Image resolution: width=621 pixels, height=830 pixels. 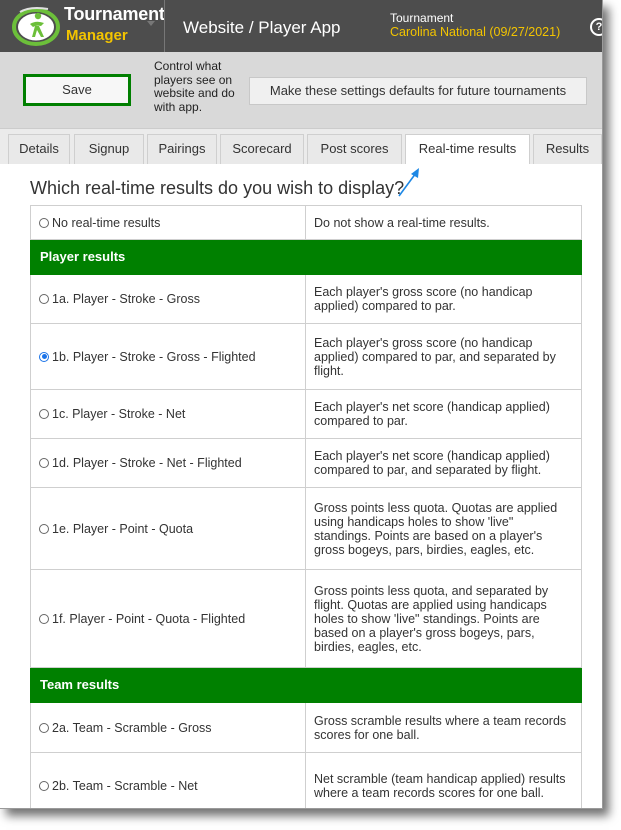 I want to click on help-icon: ?, so click(x=596, y=27).